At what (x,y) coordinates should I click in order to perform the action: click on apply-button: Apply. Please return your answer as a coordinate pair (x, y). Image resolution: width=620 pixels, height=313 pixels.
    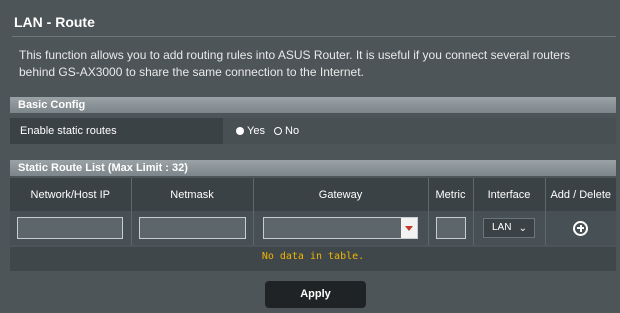
    Looking at the image, I should click on (315, 294).